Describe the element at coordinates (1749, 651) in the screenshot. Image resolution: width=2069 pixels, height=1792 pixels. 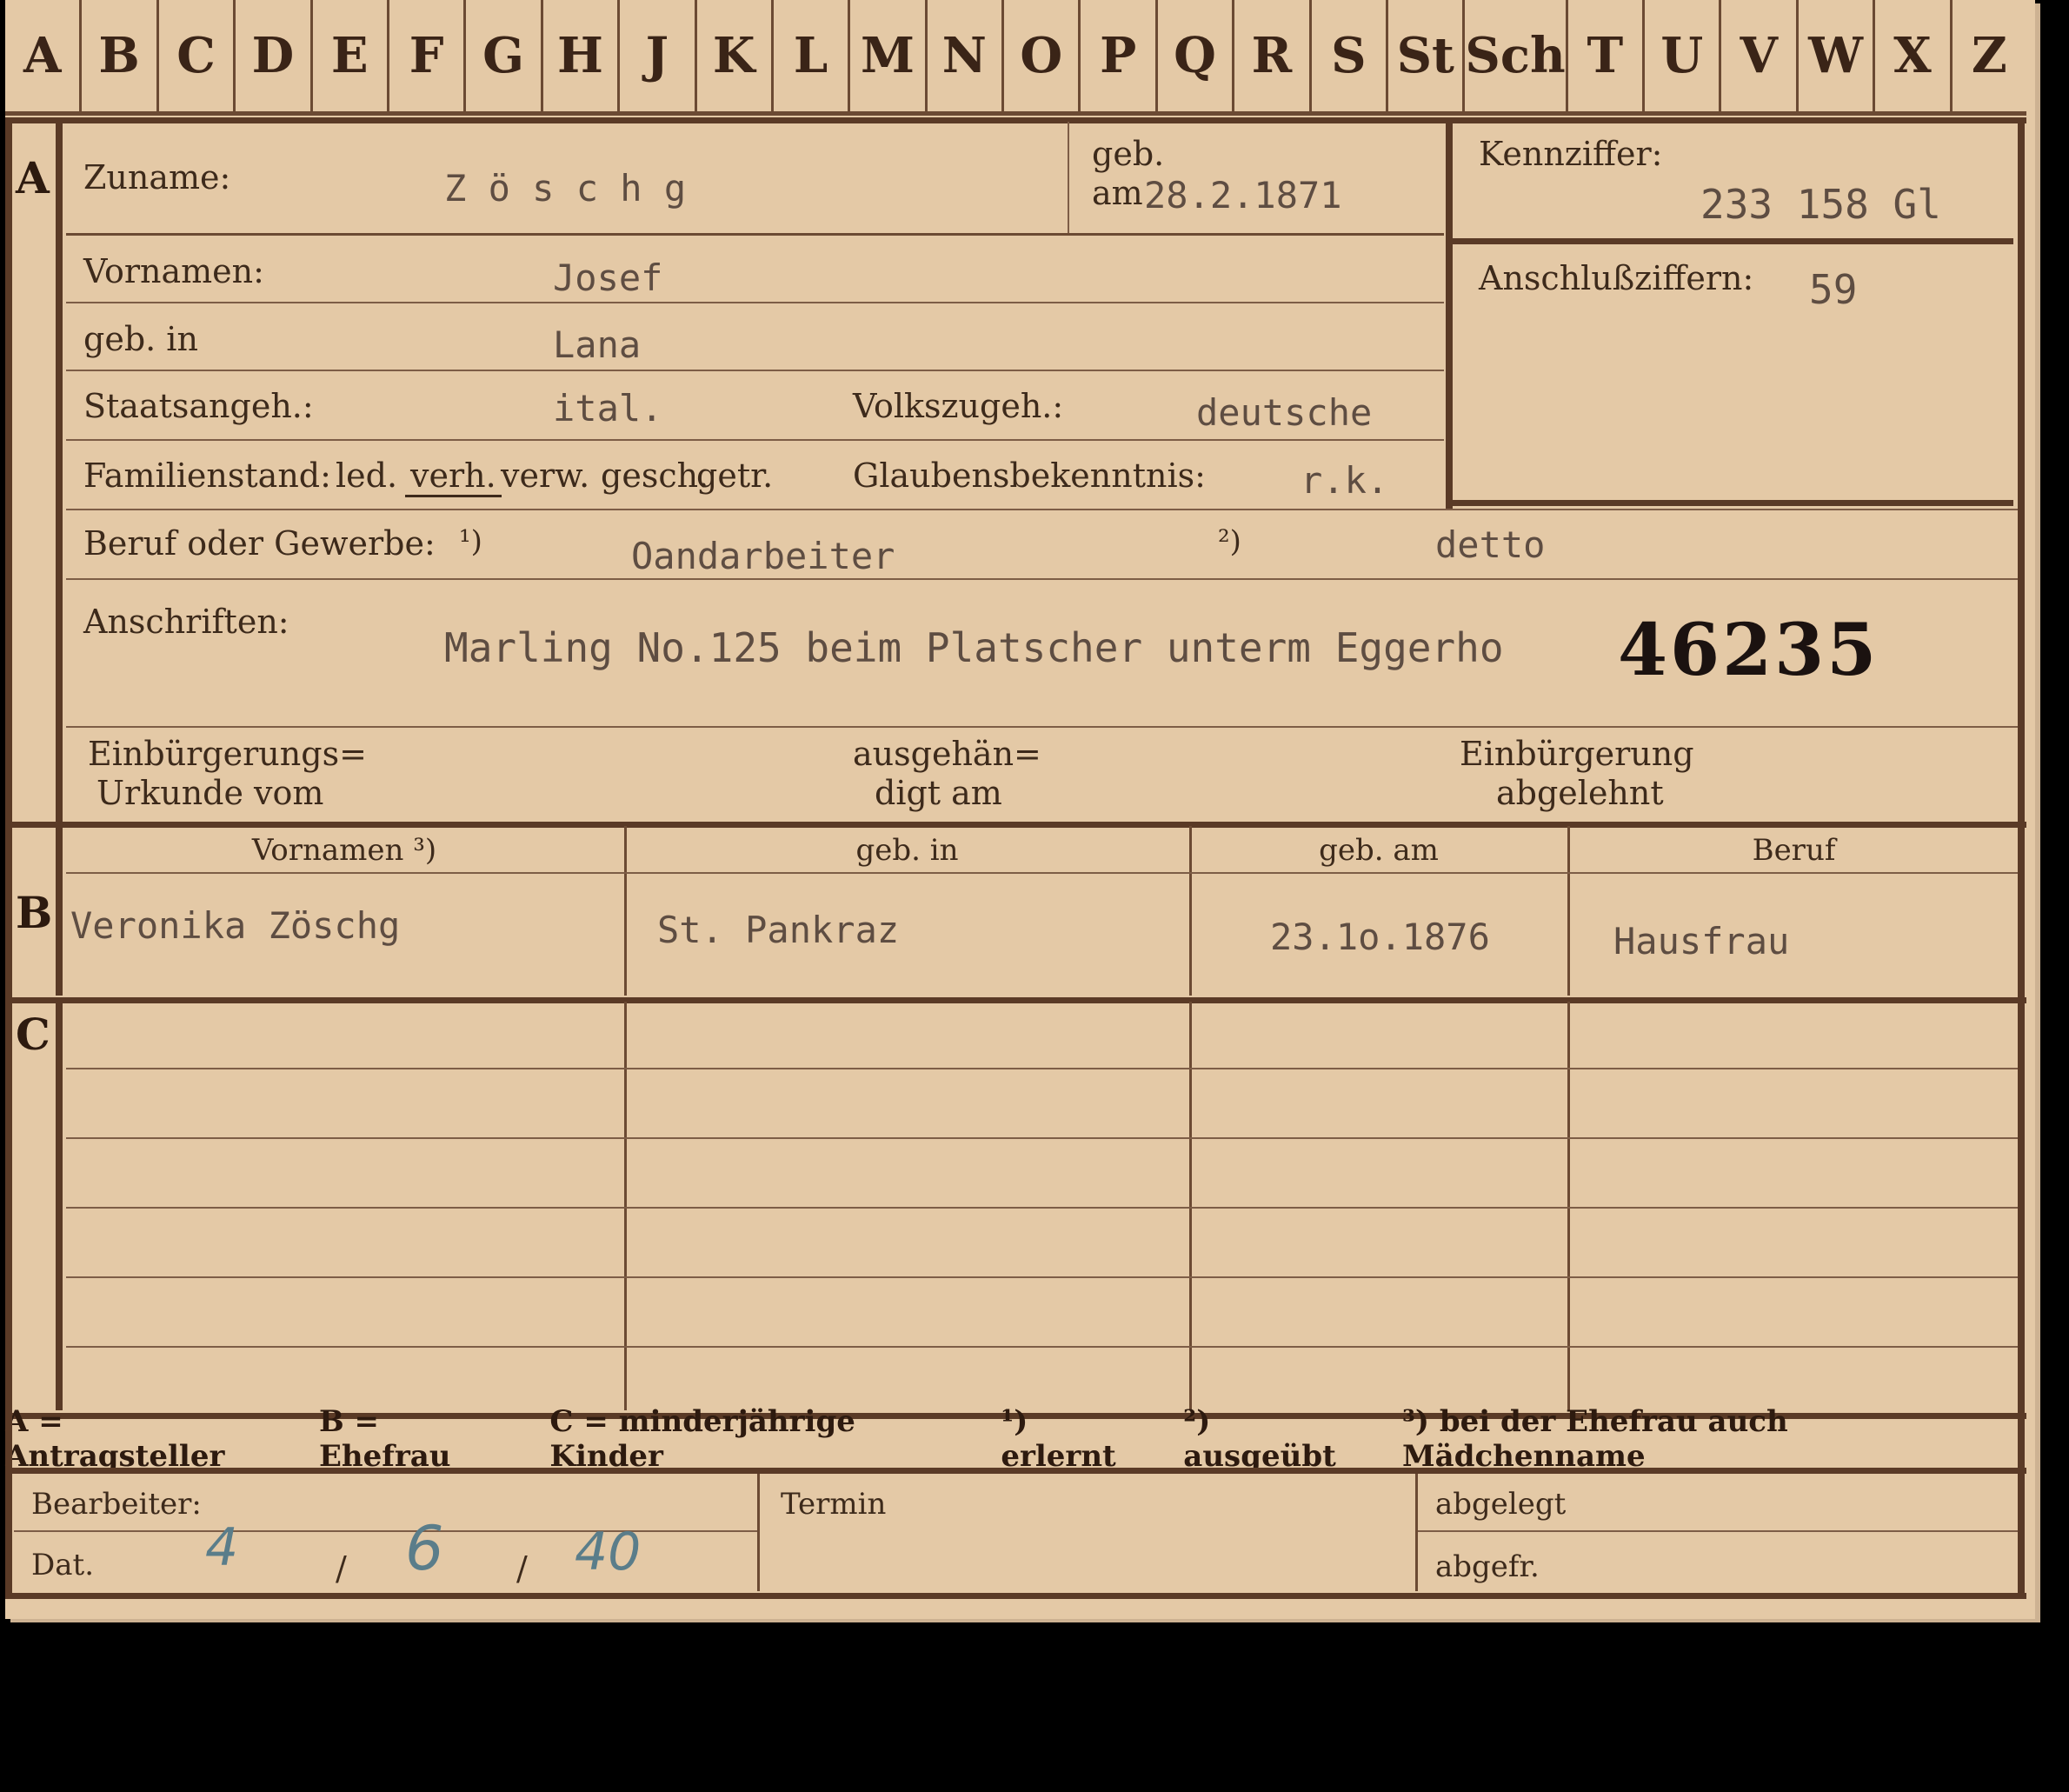
I see `stamped-number: 46235` at that location.